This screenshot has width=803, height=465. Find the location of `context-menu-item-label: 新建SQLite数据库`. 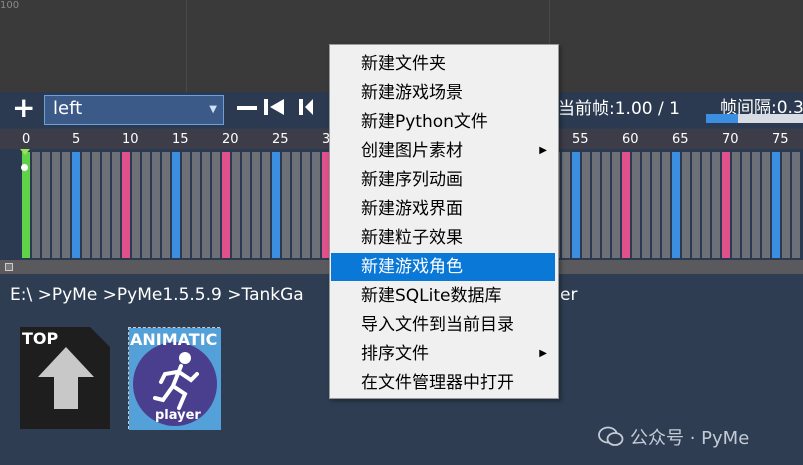

context-menu-item-label: 新建SQLite数据库 is located at coordinates (431, 296).